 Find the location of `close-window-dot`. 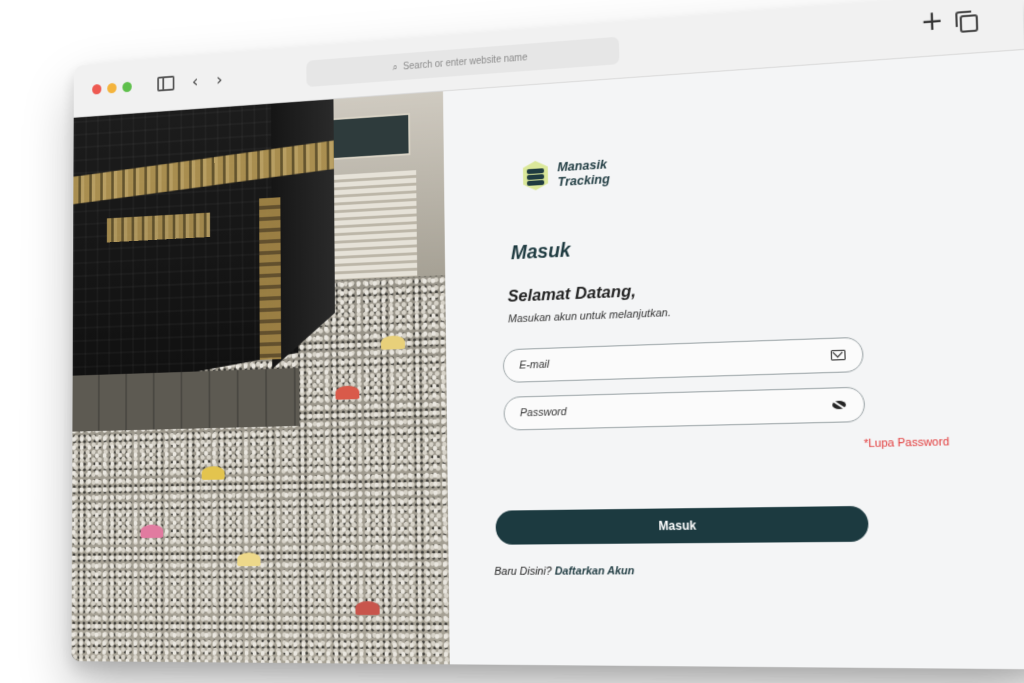

close-window-dot is located at coordinates (96, 89).